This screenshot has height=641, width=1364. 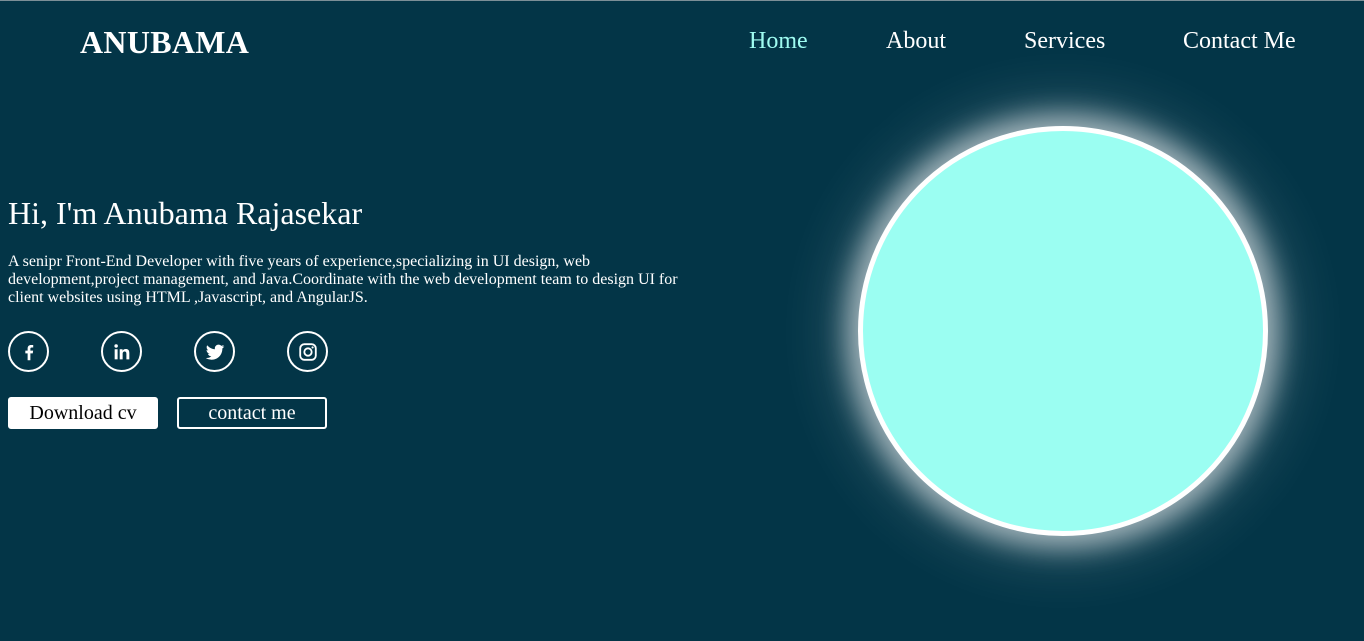 What do you see at coordinates (83, 413) in the screenshot?
I see `download-cv-button: Download cv` at bounding box center [83, 413].